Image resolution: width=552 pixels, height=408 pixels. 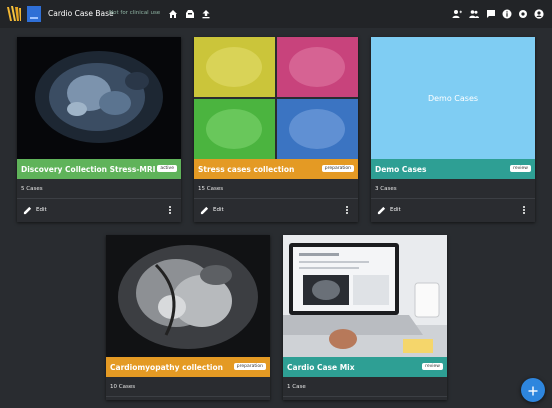 I want to click on case-count: 1 Case, so click(x=296, y=387).